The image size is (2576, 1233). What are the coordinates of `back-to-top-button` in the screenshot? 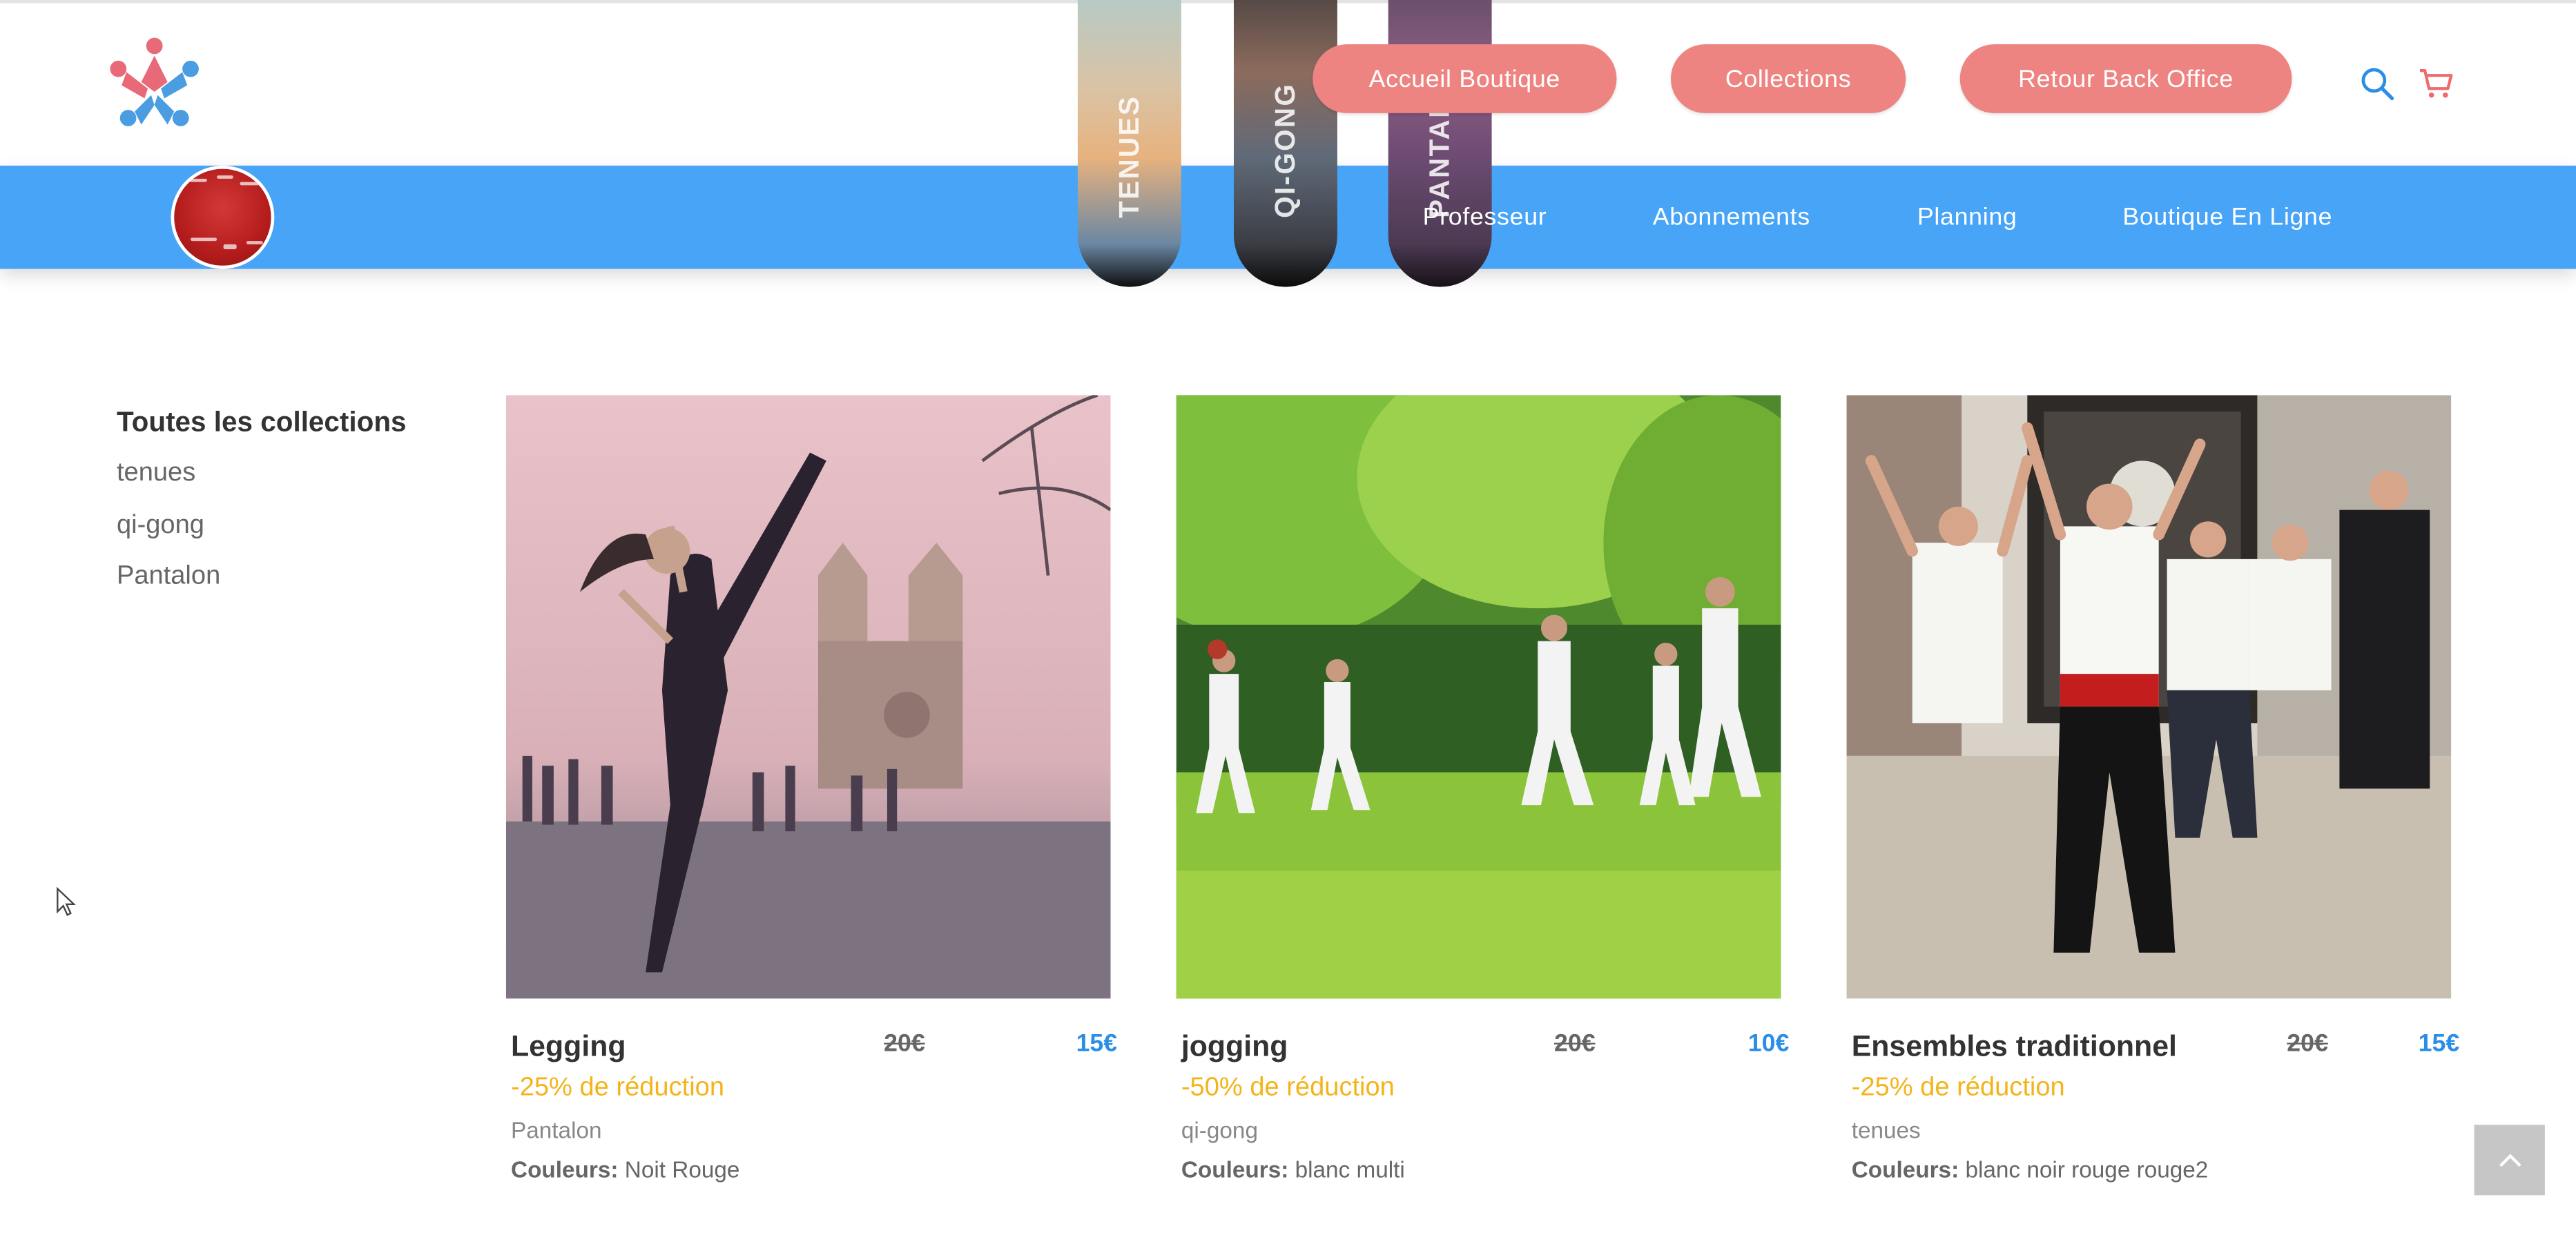 It's located at (2509, 1160).